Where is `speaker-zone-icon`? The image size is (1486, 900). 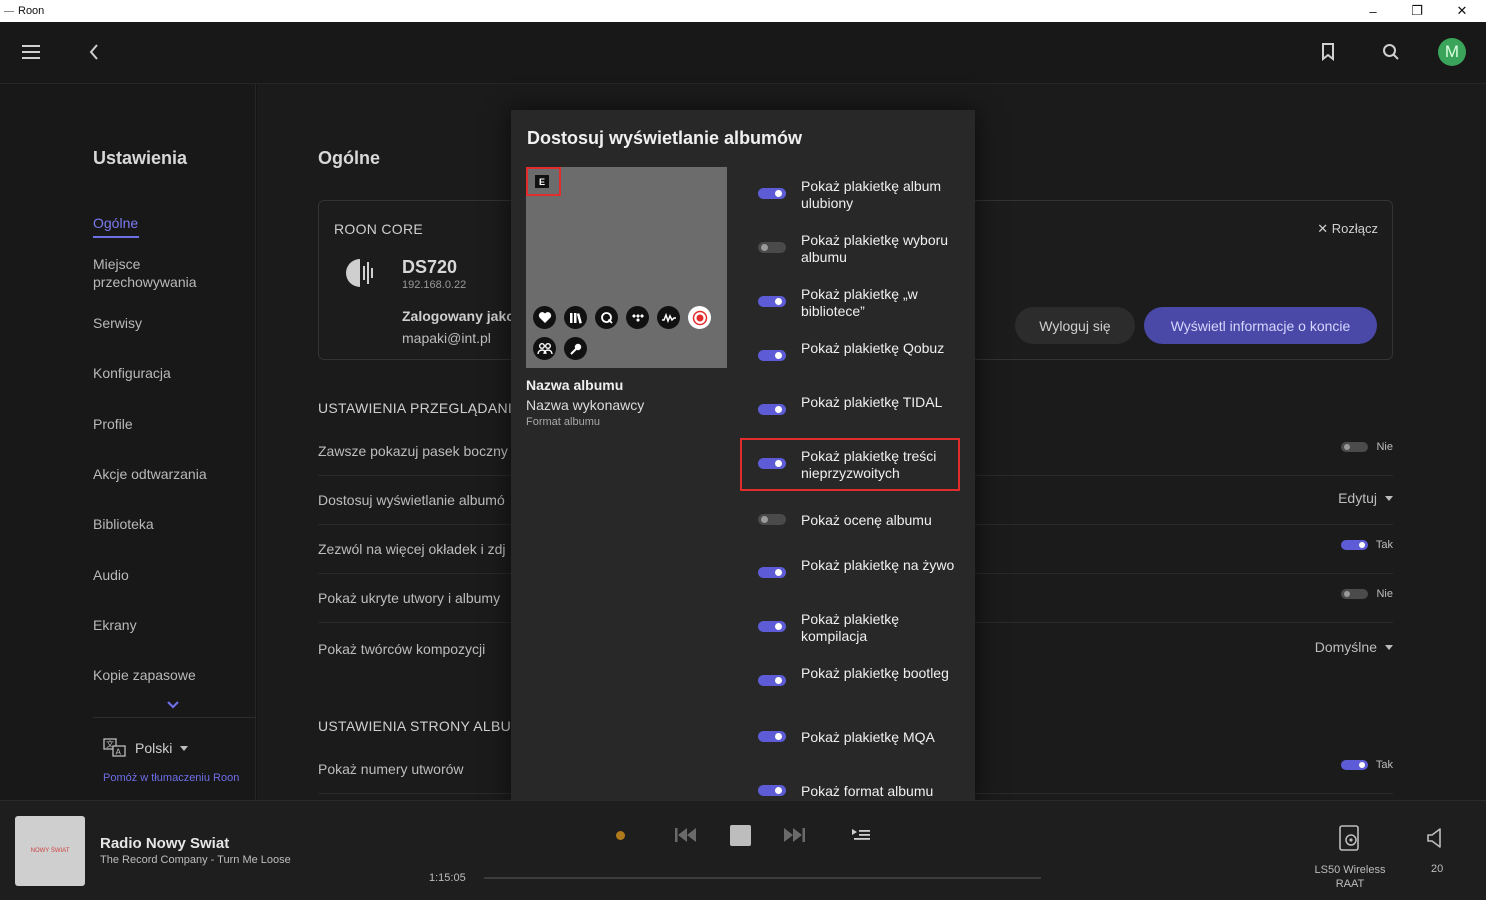 speaker-zone-icon is located at coordinates (1349, 838).